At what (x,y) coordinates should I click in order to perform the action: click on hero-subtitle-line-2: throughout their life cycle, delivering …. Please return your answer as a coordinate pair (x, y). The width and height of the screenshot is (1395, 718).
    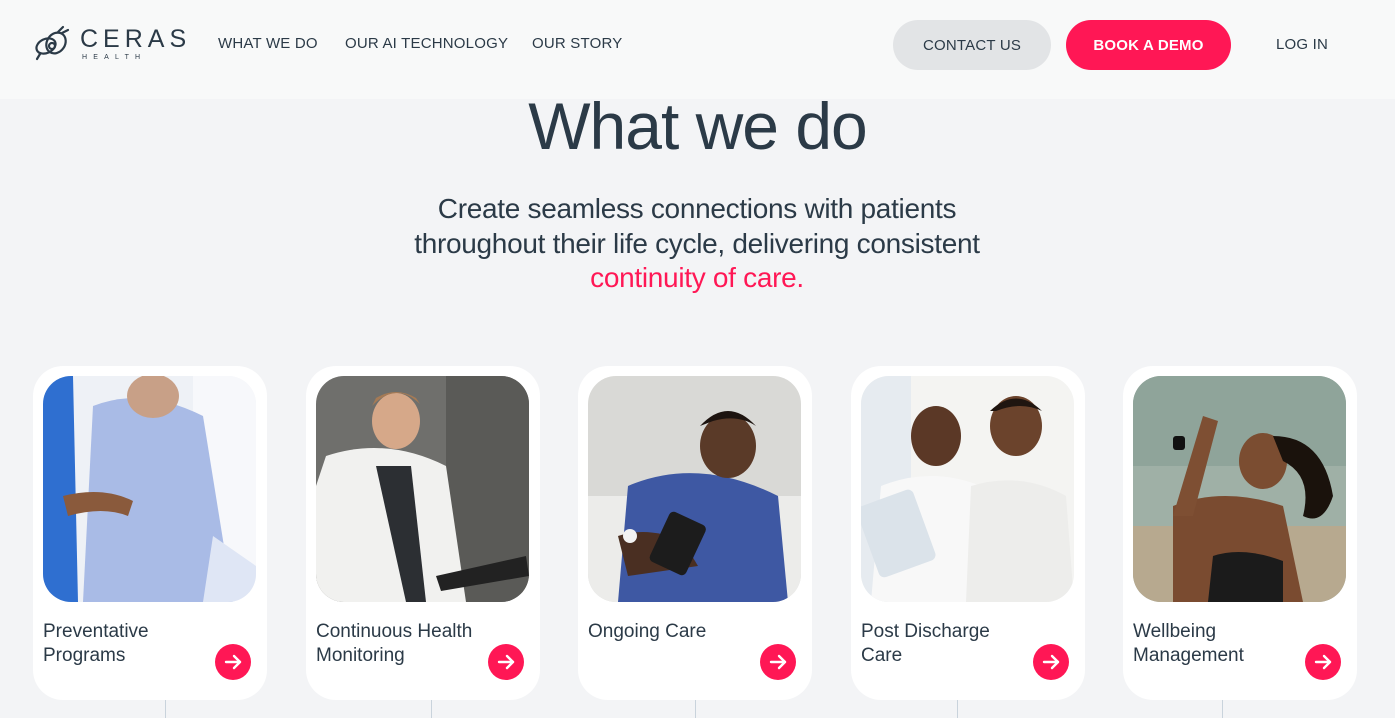
    Looking at the image, I should click on (697, 243).